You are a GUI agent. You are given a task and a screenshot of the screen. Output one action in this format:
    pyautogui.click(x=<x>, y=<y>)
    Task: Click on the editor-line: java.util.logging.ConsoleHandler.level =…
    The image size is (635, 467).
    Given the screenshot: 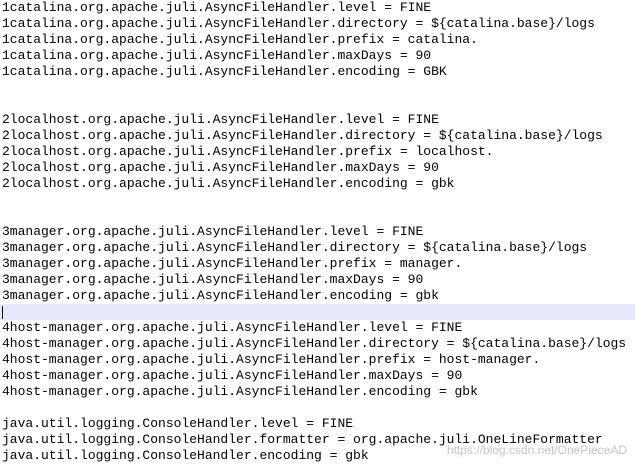 What is the action you would take?
    pyautogui.click(x=177, y=424)
    